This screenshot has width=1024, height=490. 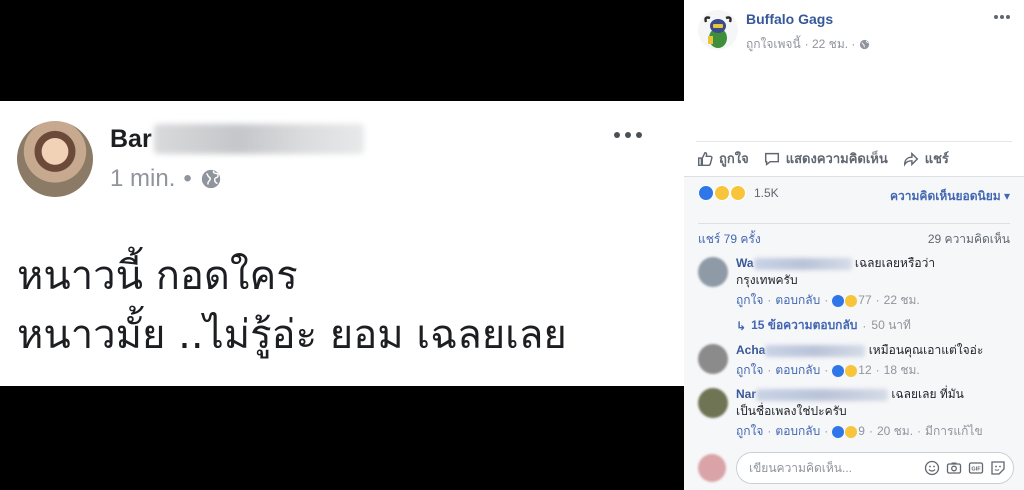 I want to click on share-button: แชร์, so click(x=925, y=158).